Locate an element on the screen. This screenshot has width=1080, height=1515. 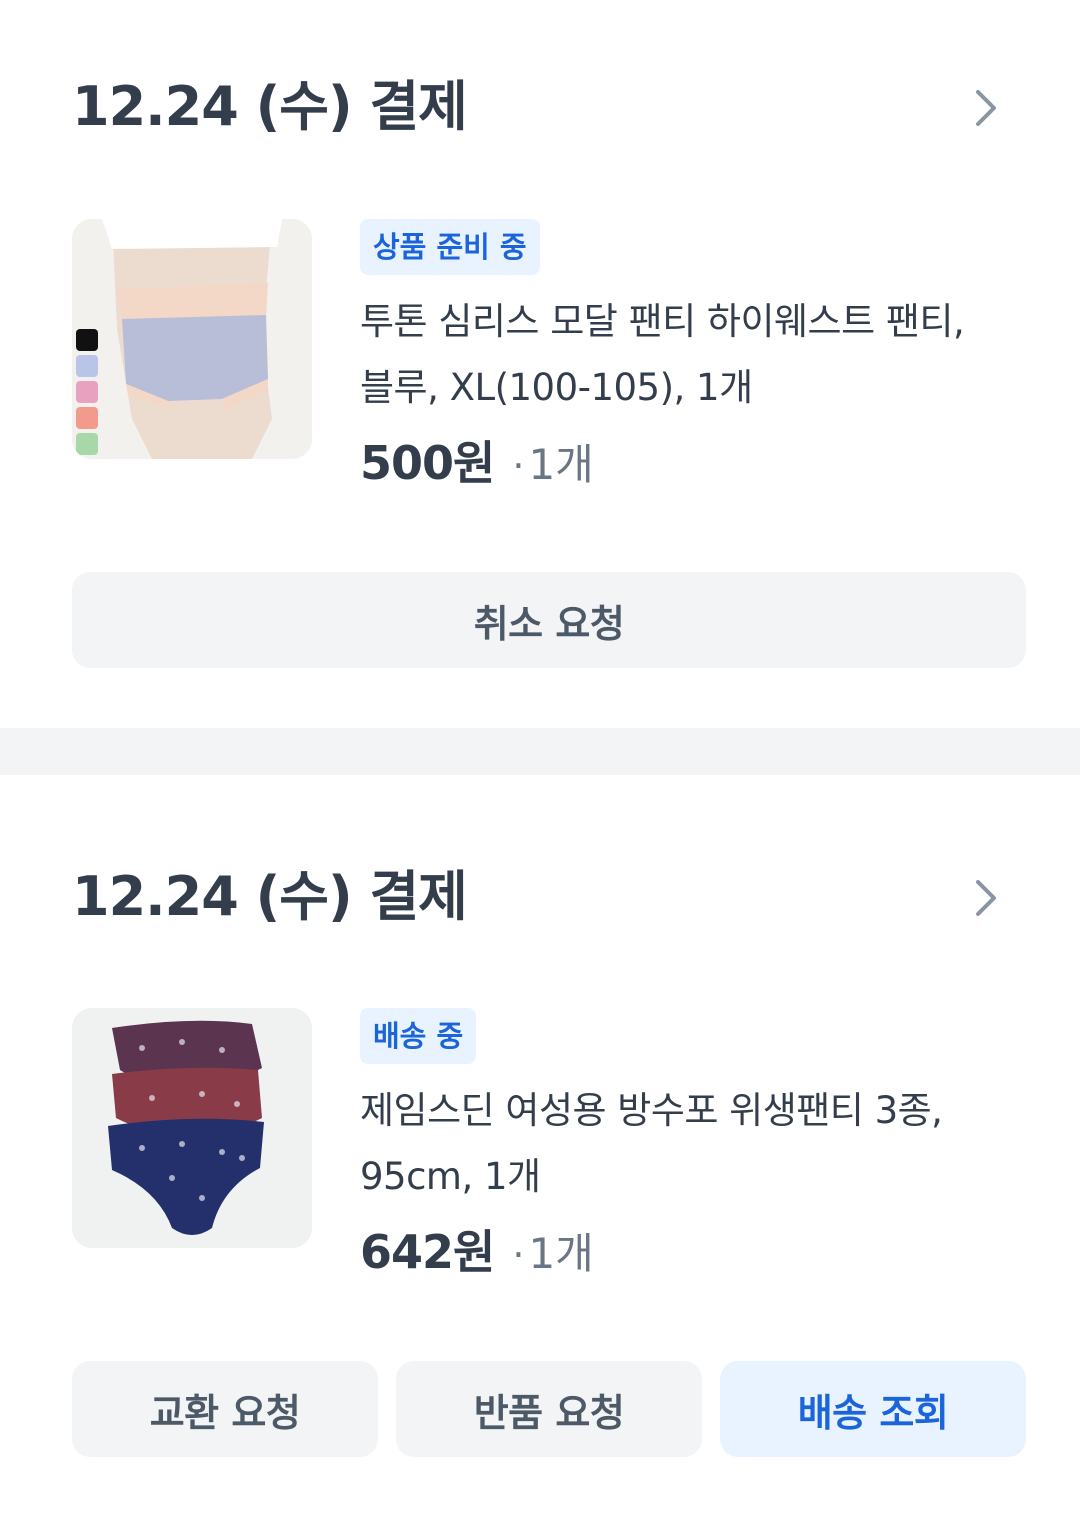
exchange-request-button: 교환 요청 is located at coordinates (225, 1409).